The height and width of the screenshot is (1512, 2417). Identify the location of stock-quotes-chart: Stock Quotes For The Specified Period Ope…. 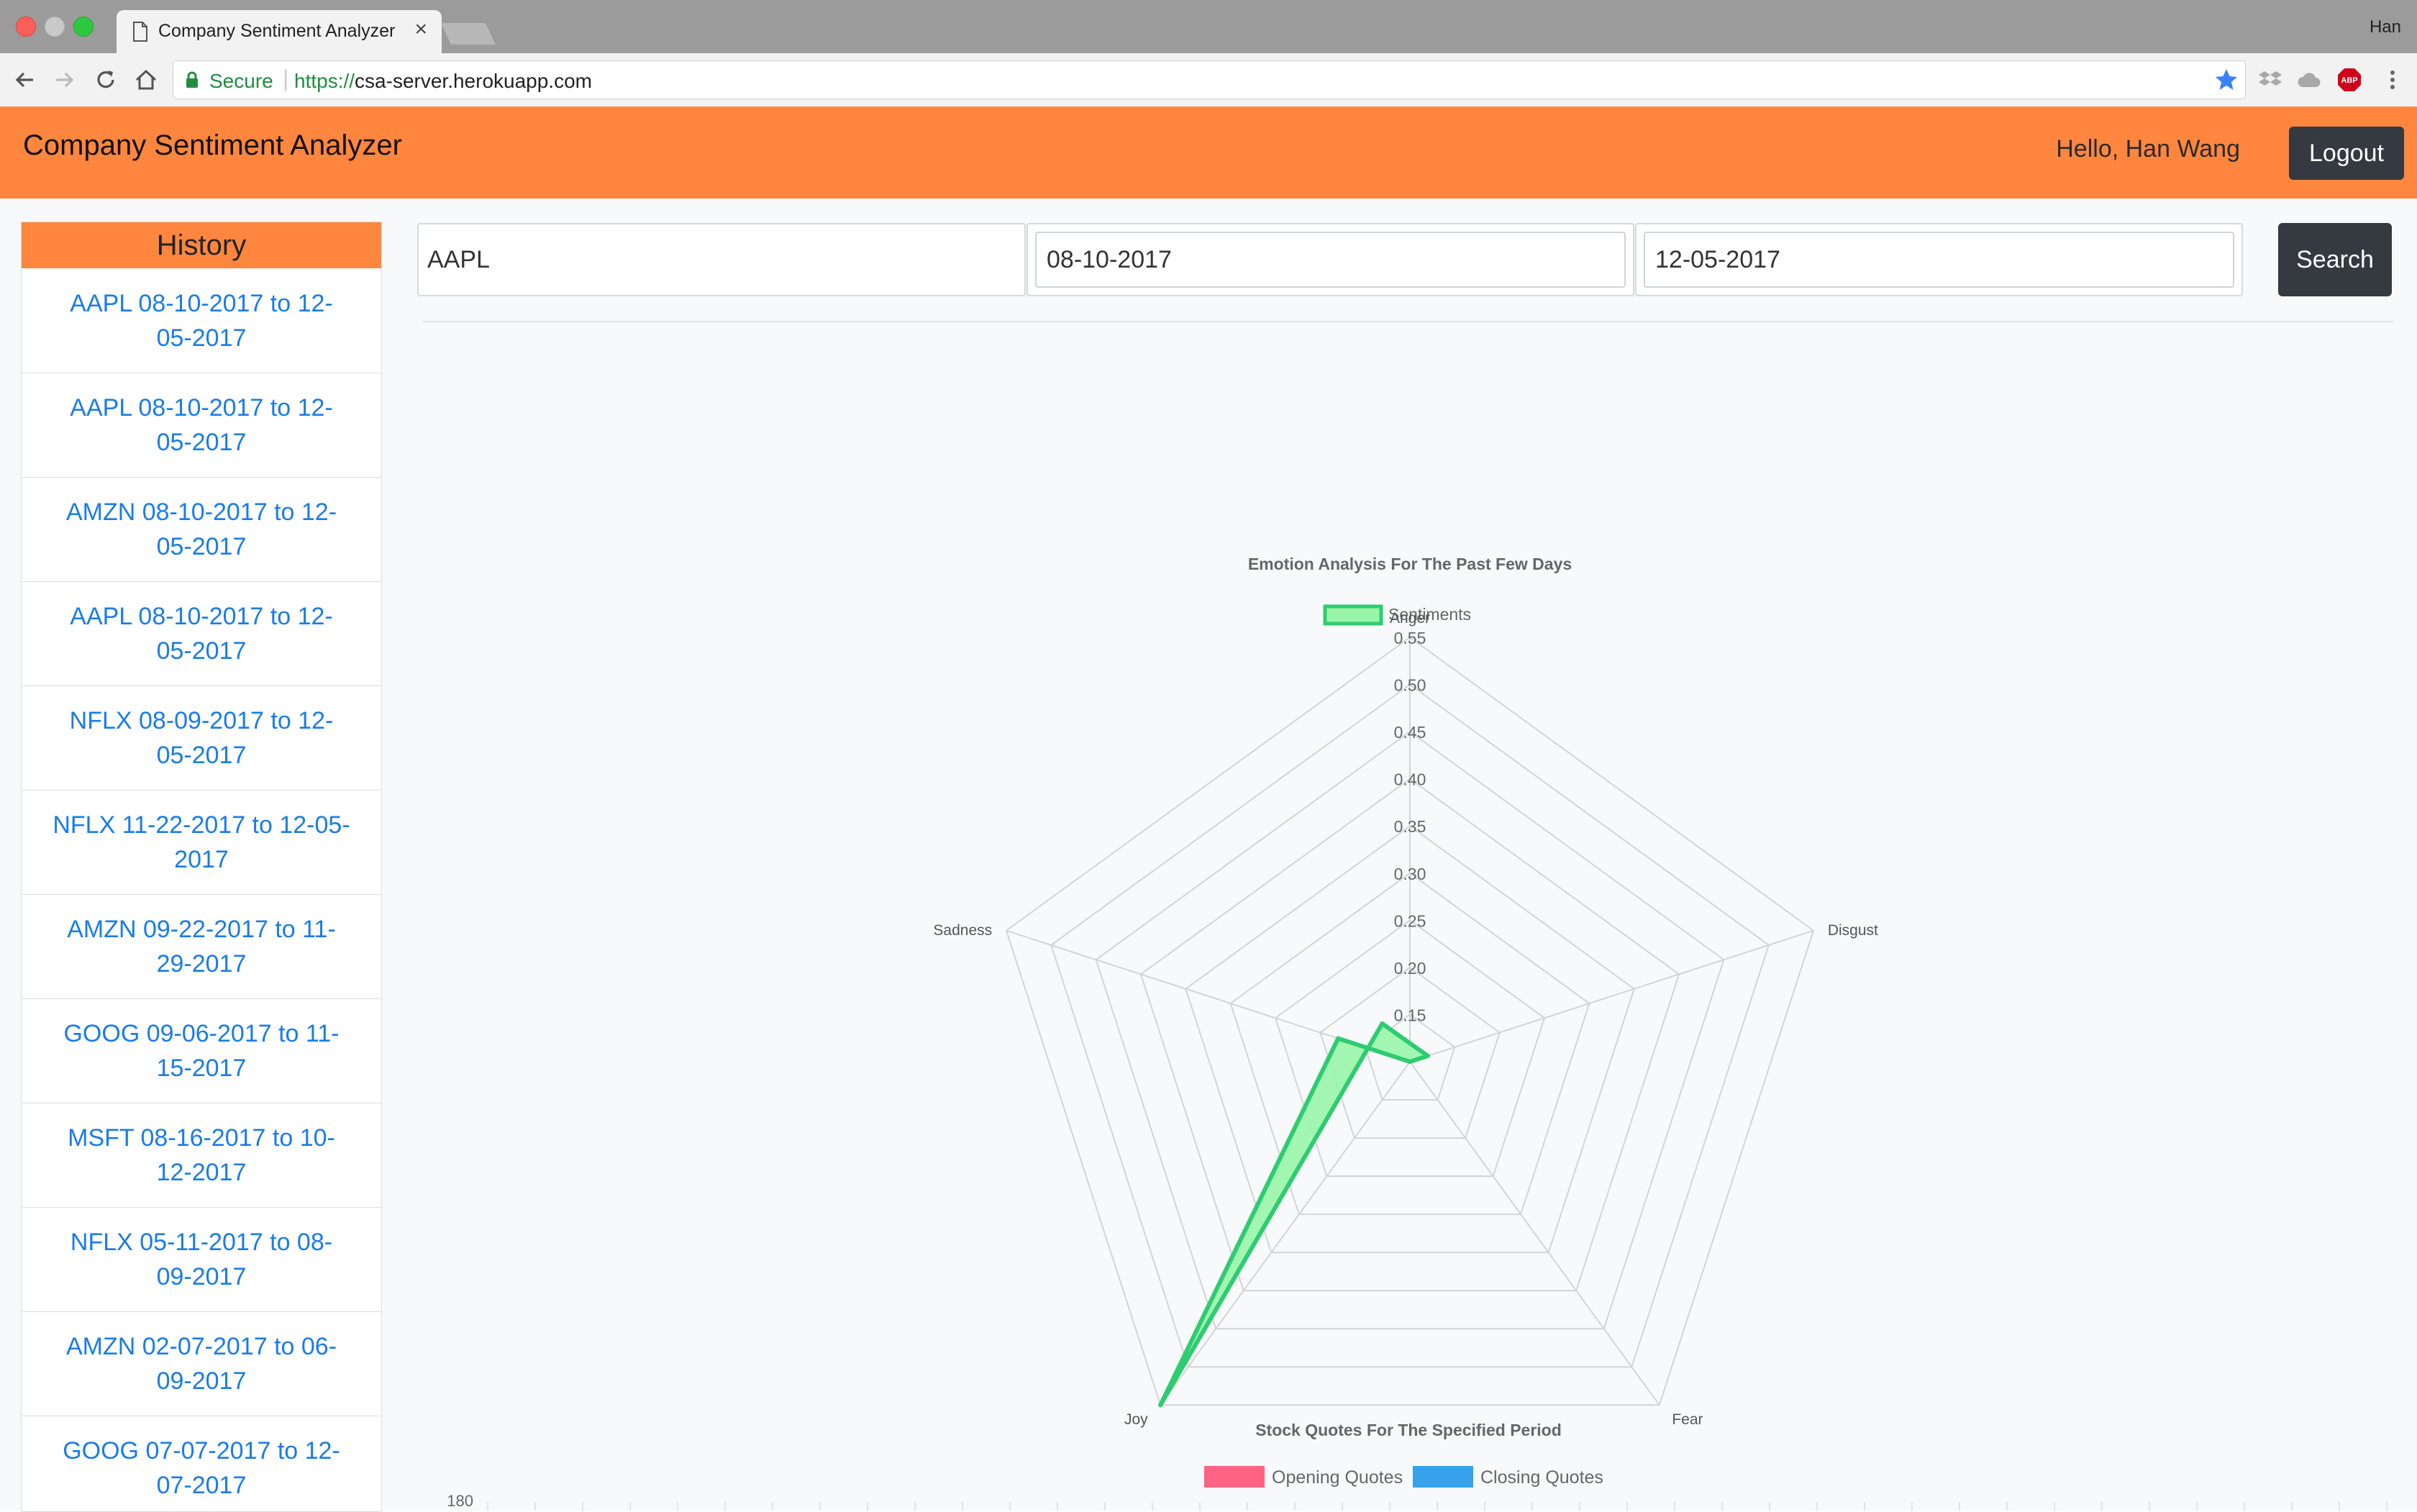
(1417, 1466).